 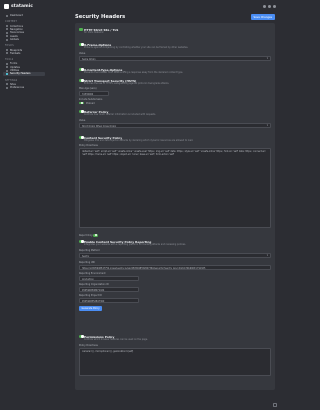 What do you see at coordinates (7, 53) in the screenshot?
I see `fieldsets-icon` at bounding box center [7, 53].